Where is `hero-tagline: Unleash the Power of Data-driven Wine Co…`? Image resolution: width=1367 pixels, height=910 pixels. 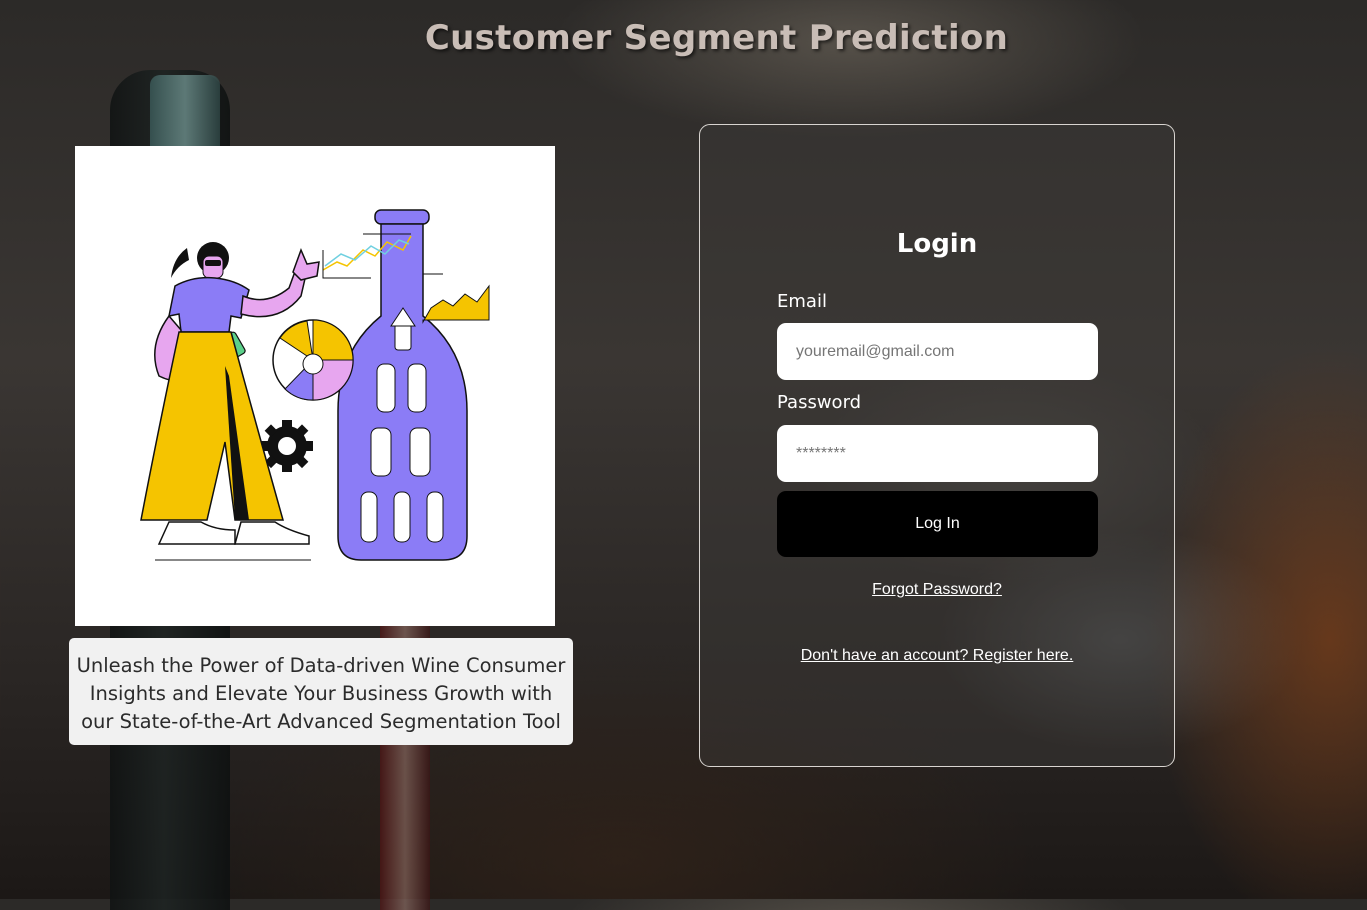
hero-tagline: Unleash the Power of Data-driven Wine Co… is located at coordinates (321, 691).